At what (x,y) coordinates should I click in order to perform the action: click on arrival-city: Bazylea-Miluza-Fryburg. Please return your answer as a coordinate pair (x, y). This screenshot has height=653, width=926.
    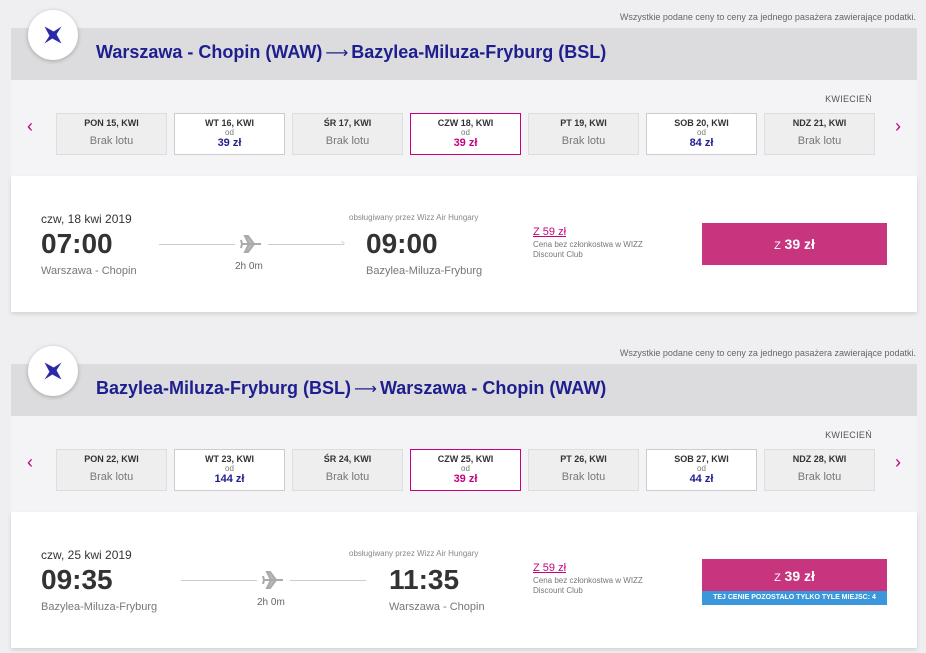
    Looking at the image, I should click on (424, 271).